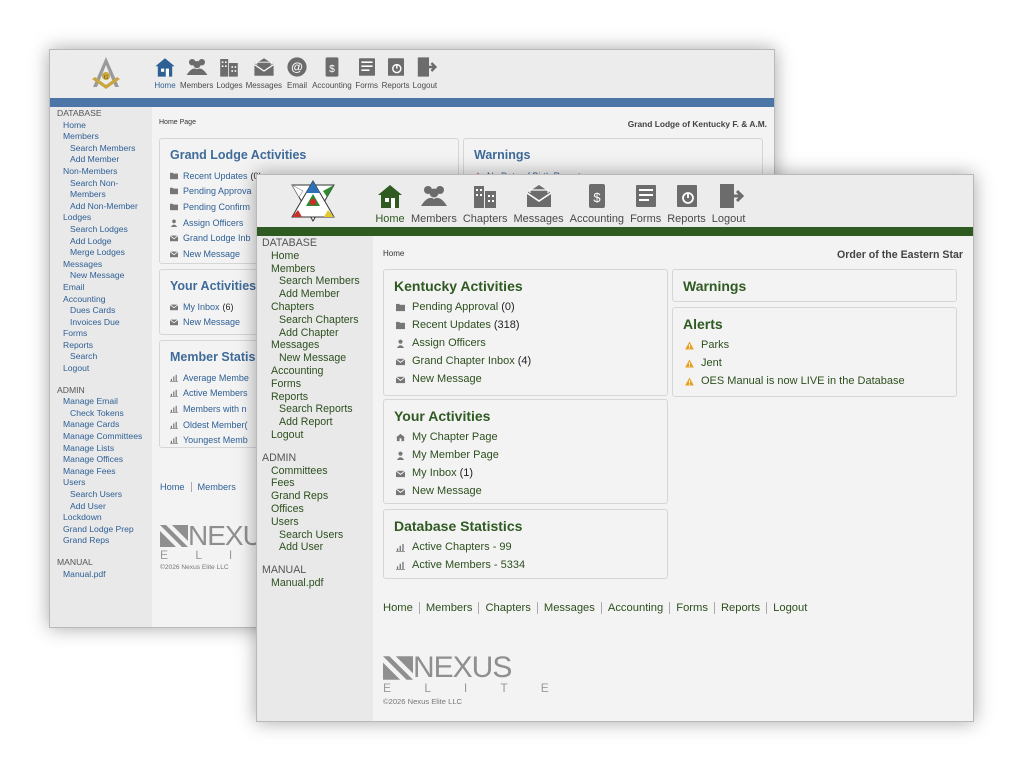  Describe the element at coordinates (525, 455) in the screenshot. I see `list-item: My Member Page` at that location.